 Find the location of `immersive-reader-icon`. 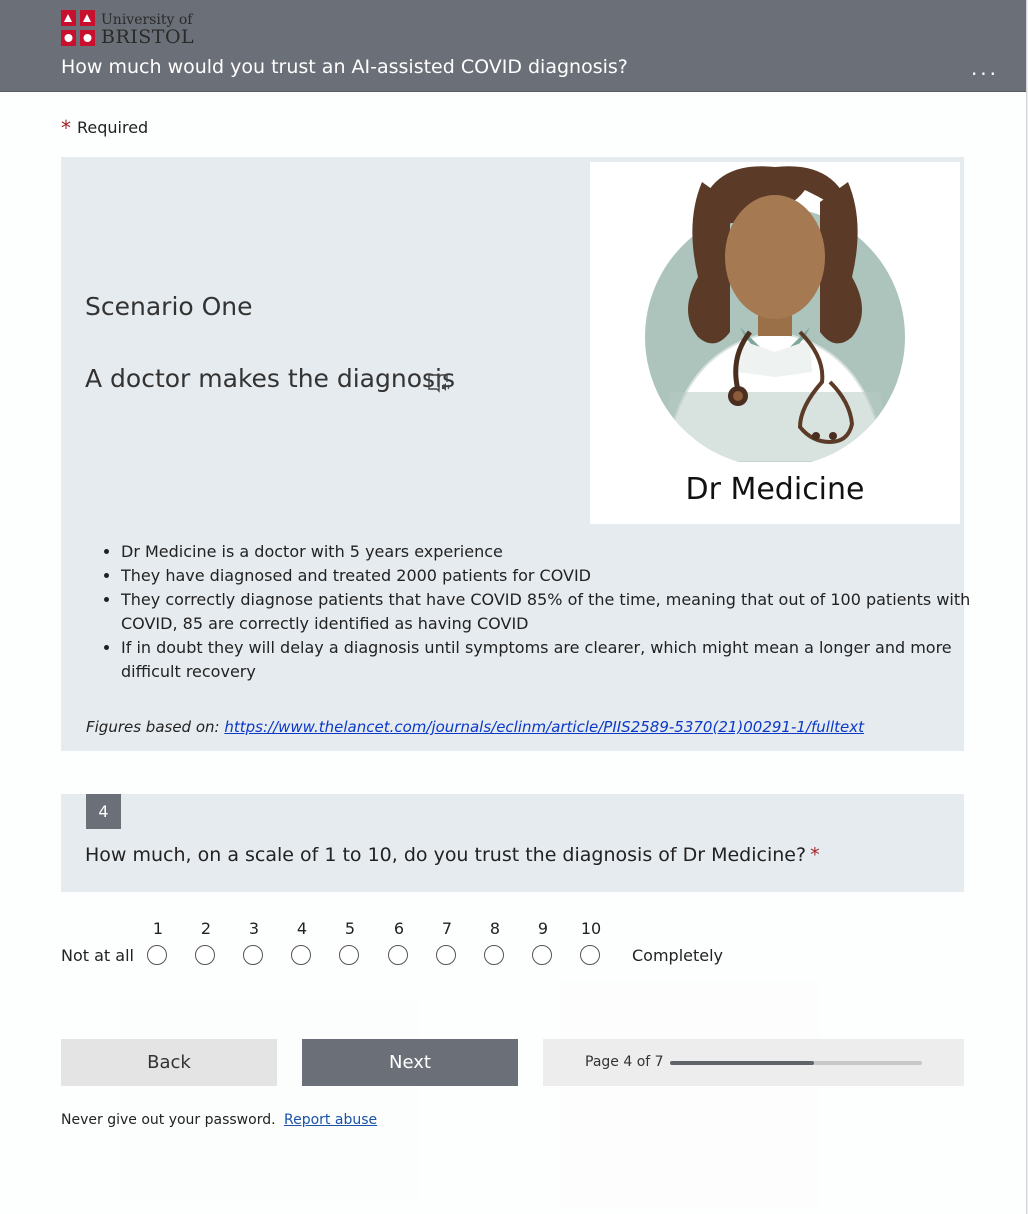

immersive-reader-icon is located at coordinates (439, 383).